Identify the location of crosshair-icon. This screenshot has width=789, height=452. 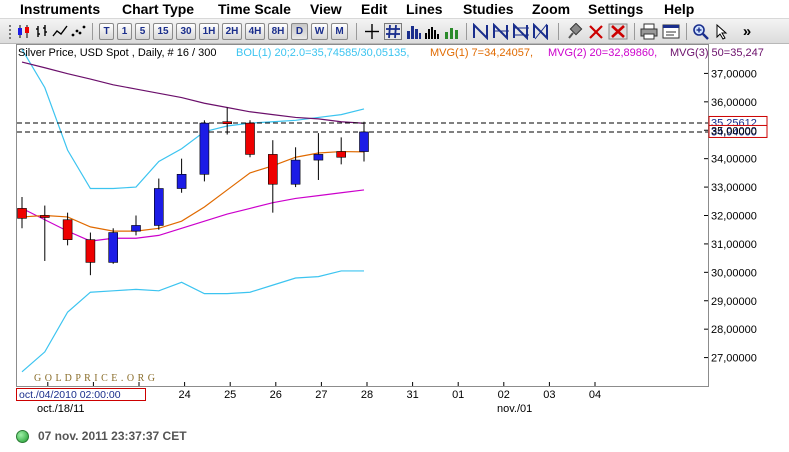
(372, 31).